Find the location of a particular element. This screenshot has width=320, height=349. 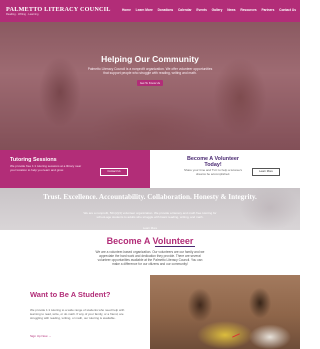

sign-up-now-link: Sign Up Now → is located at coordinates (40, 336).